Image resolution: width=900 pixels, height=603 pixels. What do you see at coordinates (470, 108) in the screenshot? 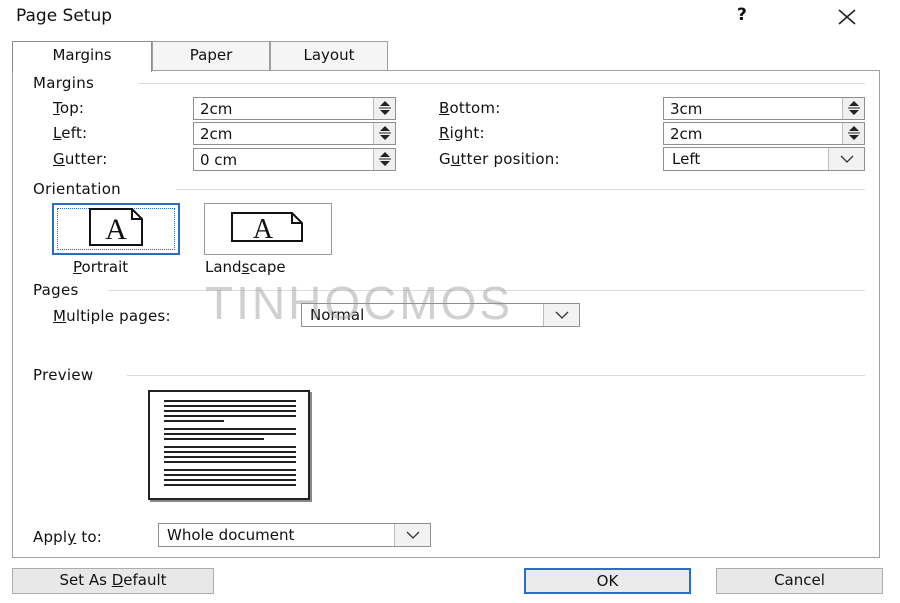
I see `bottom-label: Bottom:` at bounding box center [470, 108].